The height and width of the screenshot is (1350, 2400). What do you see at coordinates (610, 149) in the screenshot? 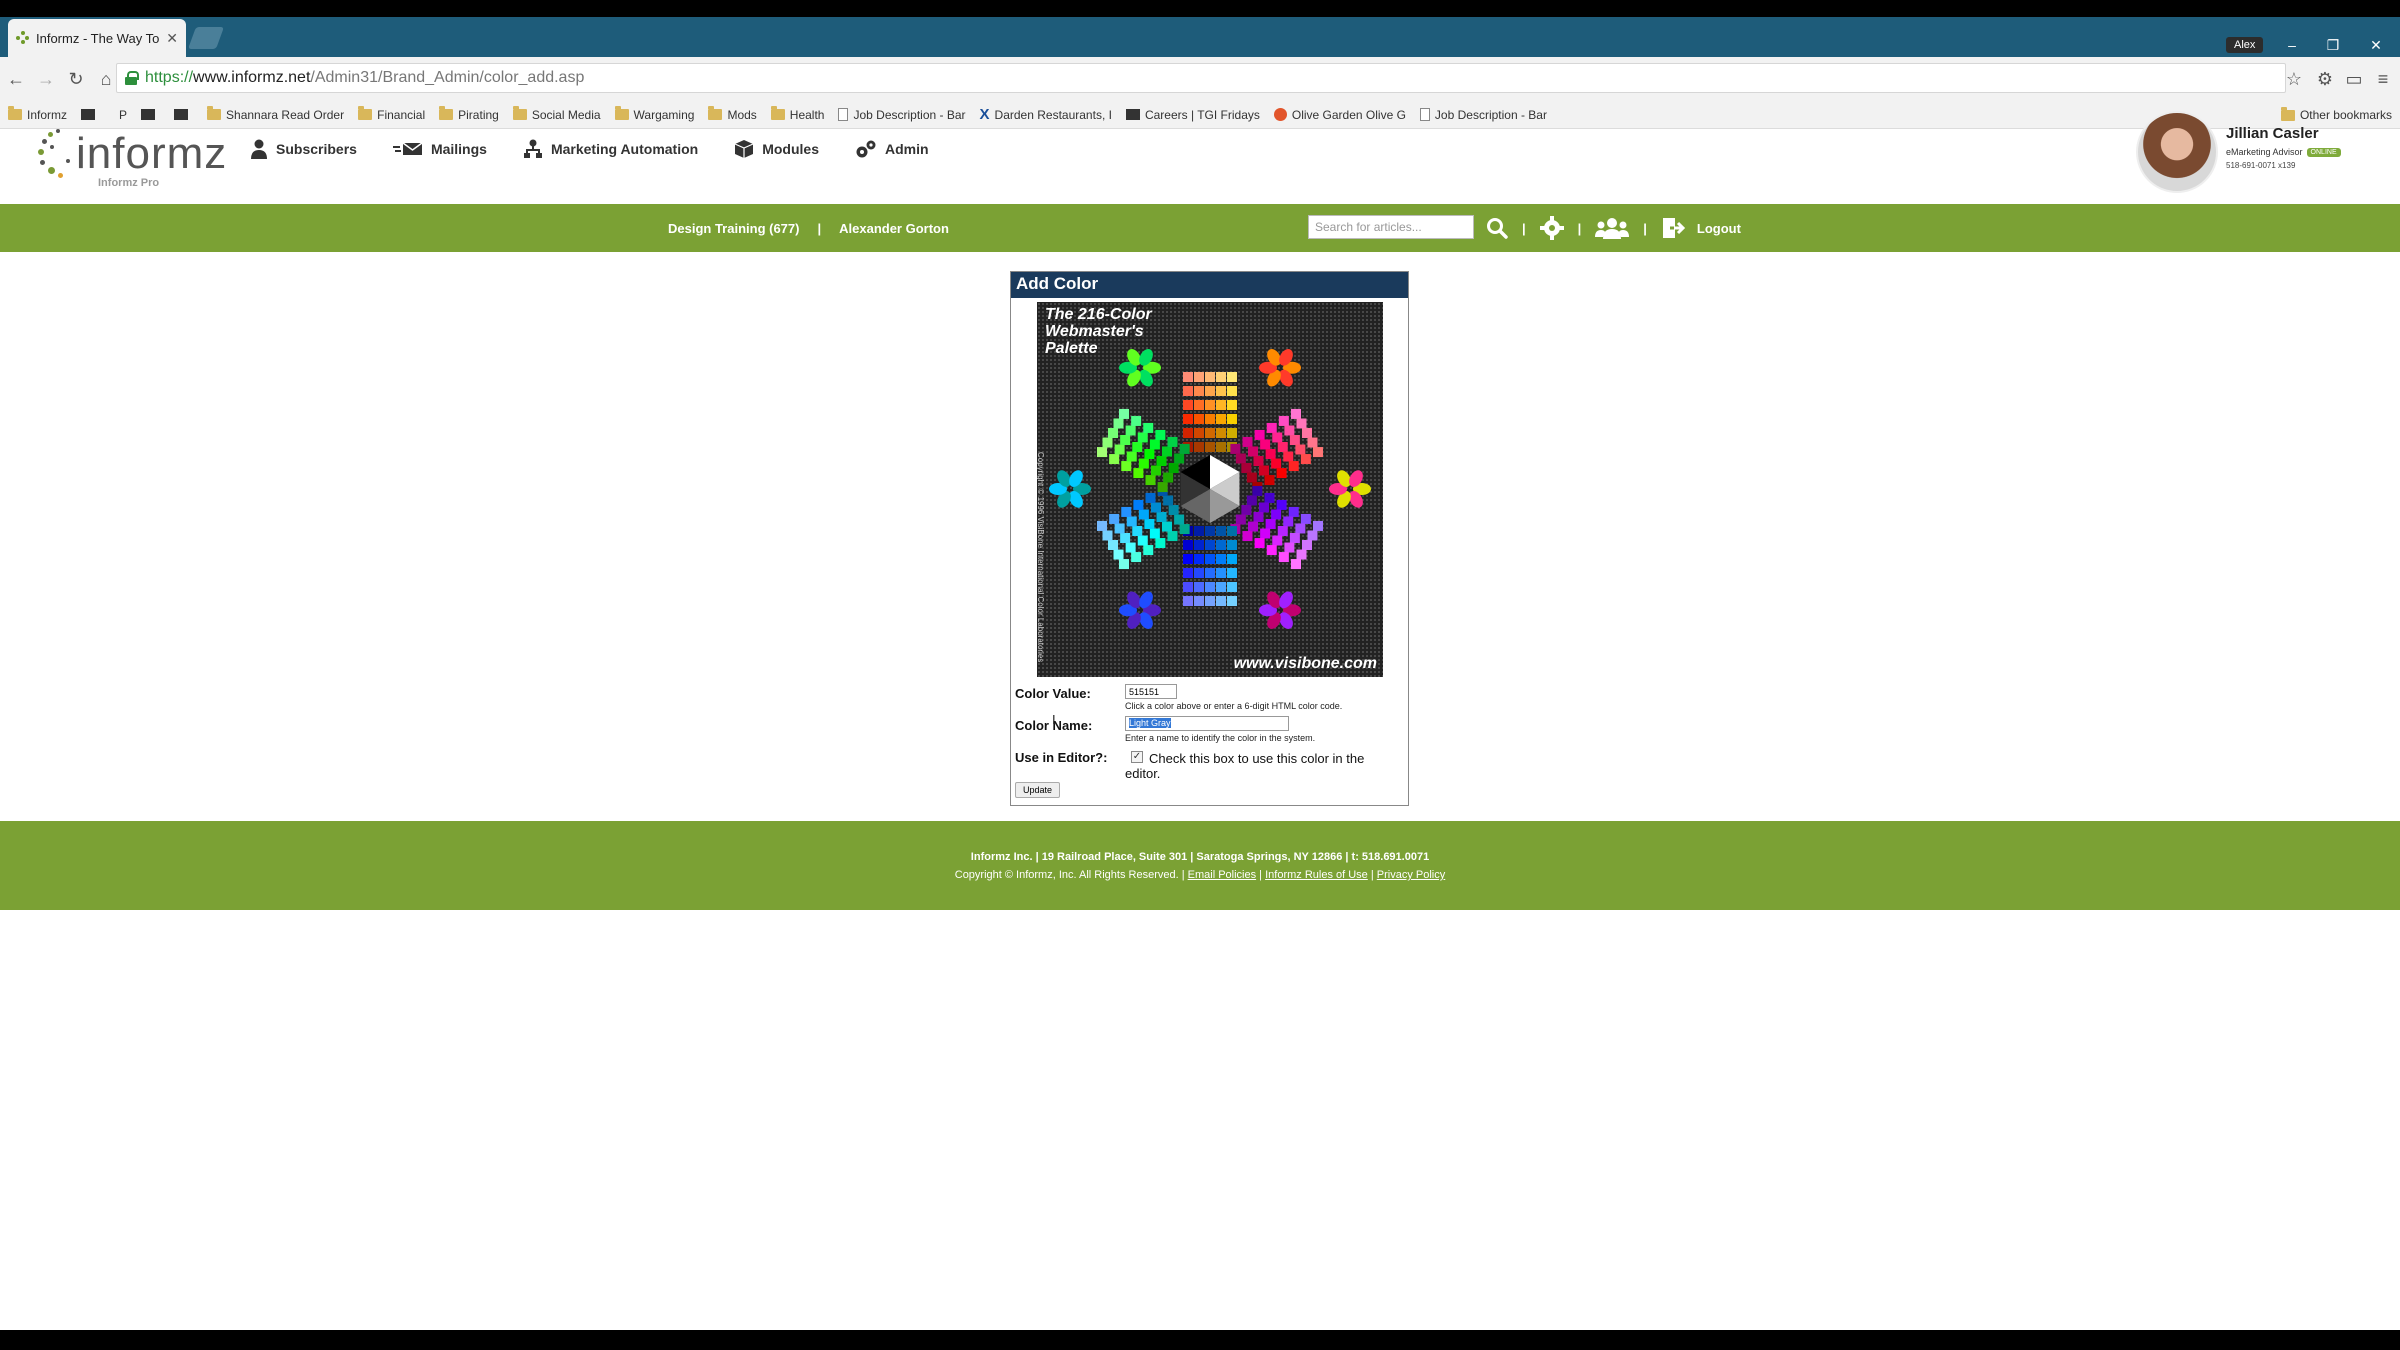
I see `nav-marketing-automation: Marketing Automation` at bounding box center [610, 149].